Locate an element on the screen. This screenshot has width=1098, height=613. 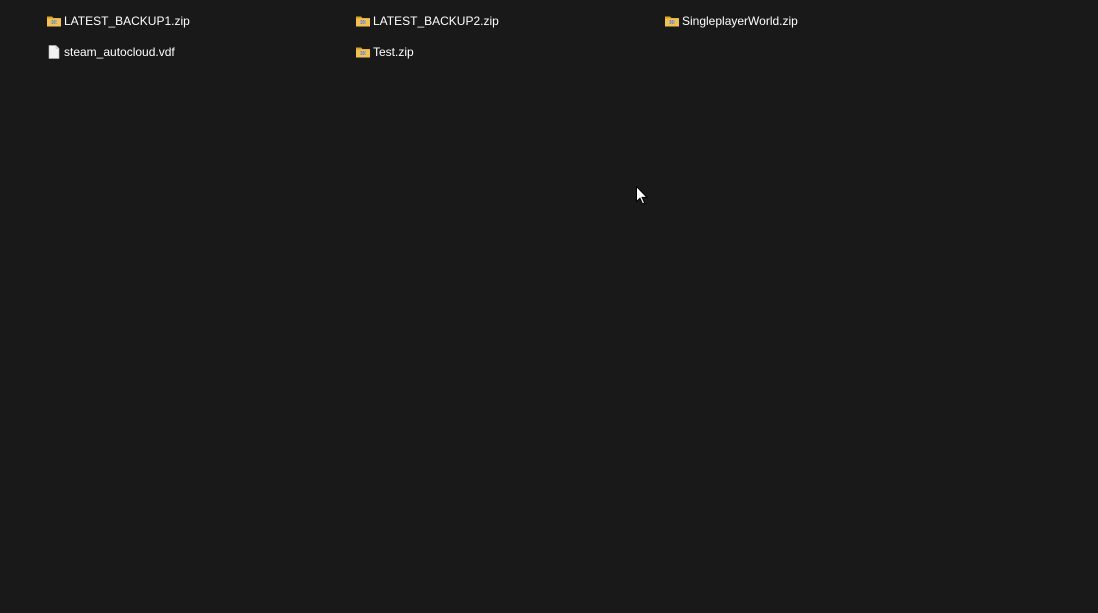
file-name-label: Test.zip is located at coordinates (393, 52).